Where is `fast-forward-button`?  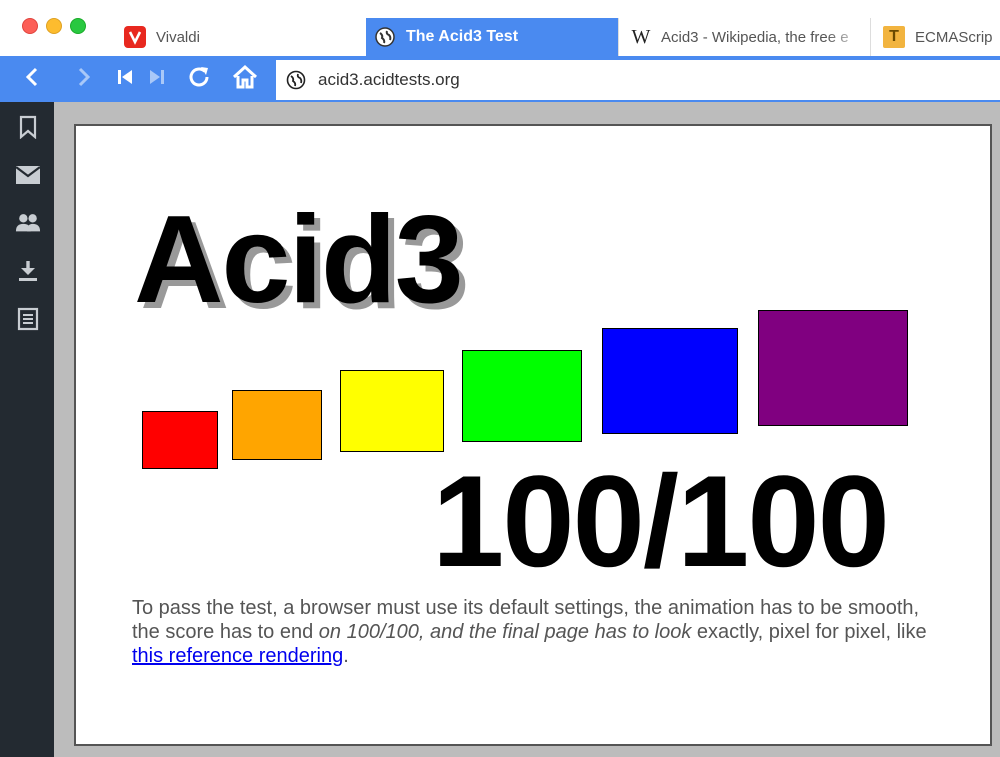 fast-forward-button is located at coordinates (157, 79).